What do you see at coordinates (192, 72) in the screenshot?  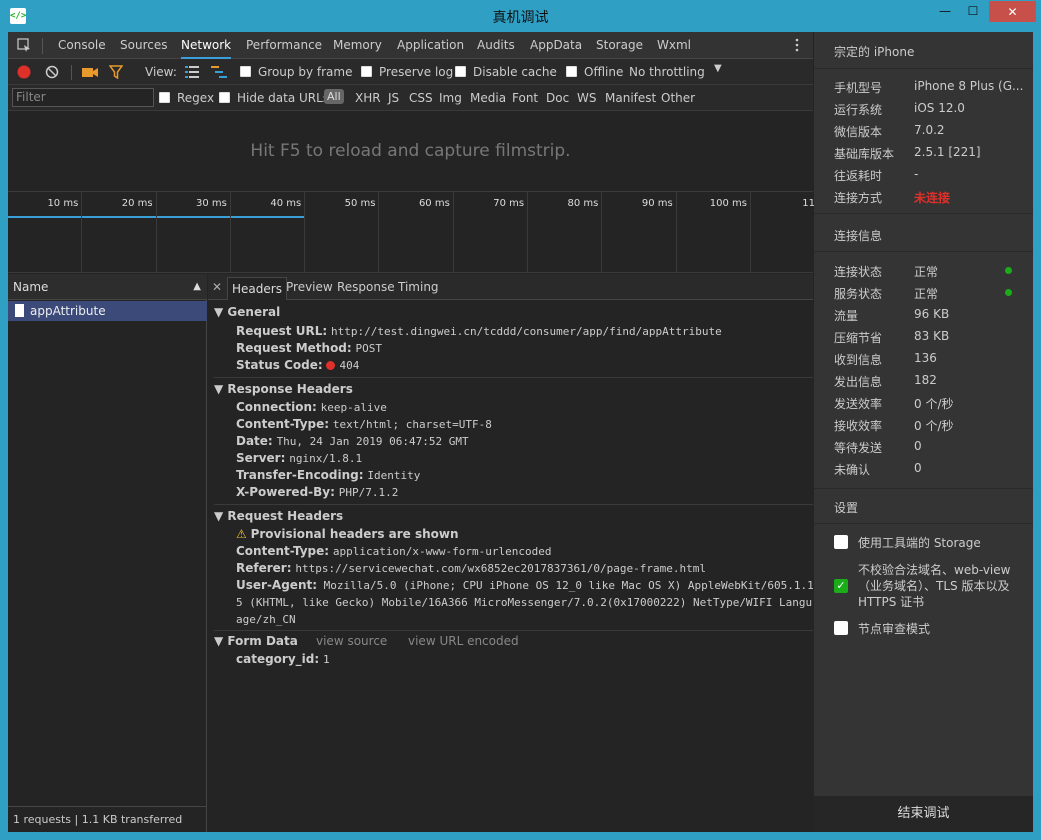 I see `large-rows-icon` at bounding box center [192, 72].